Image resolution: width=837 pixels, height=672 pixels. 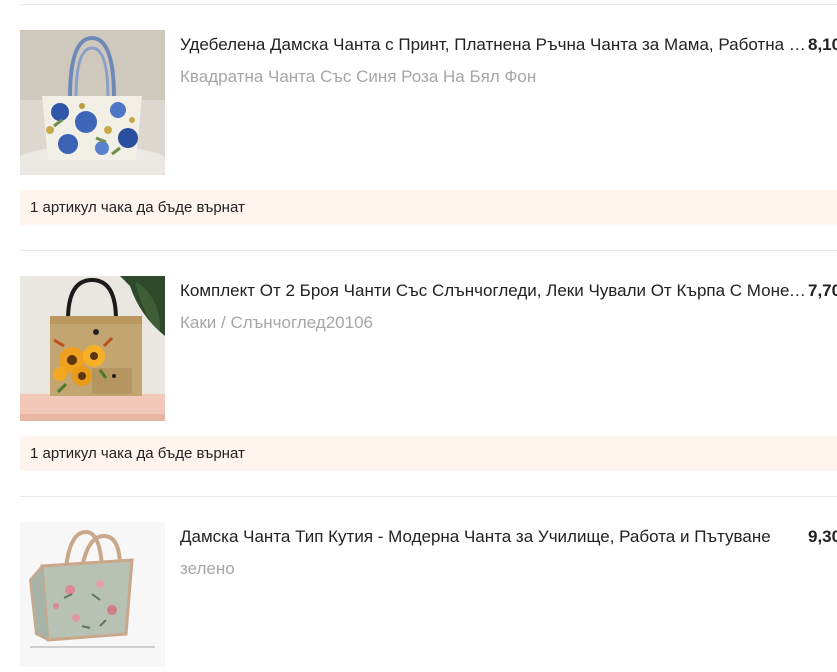 What do you see at coordinates (277, 322) in the screenshot?
I see `item-variant: Каки / Слънчоглед20106` at bounding box center [277, 322].